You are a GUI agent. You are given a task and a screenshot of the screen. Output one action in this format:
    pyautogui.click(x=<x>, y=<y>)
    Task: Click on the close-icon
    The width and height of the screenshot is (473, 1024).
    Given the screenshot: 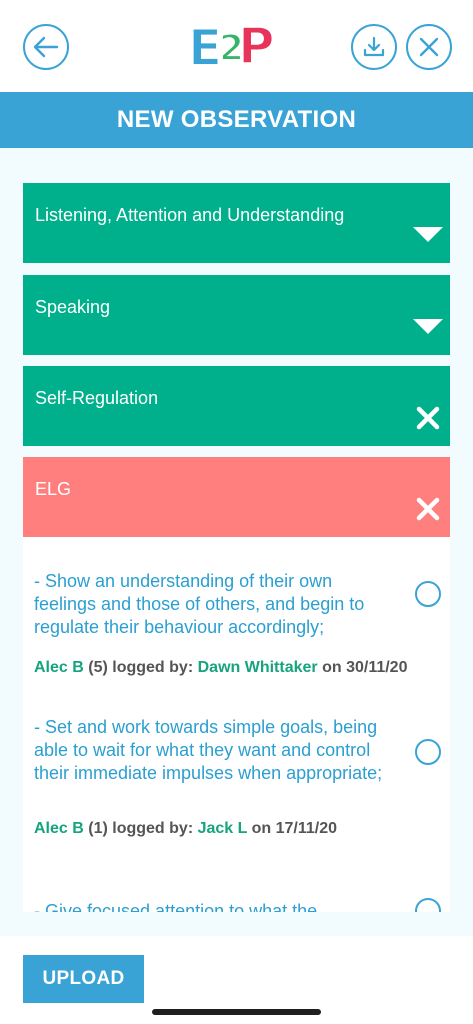 What is the action you would take?
    pyautogui.click(x=429, y=47)
    